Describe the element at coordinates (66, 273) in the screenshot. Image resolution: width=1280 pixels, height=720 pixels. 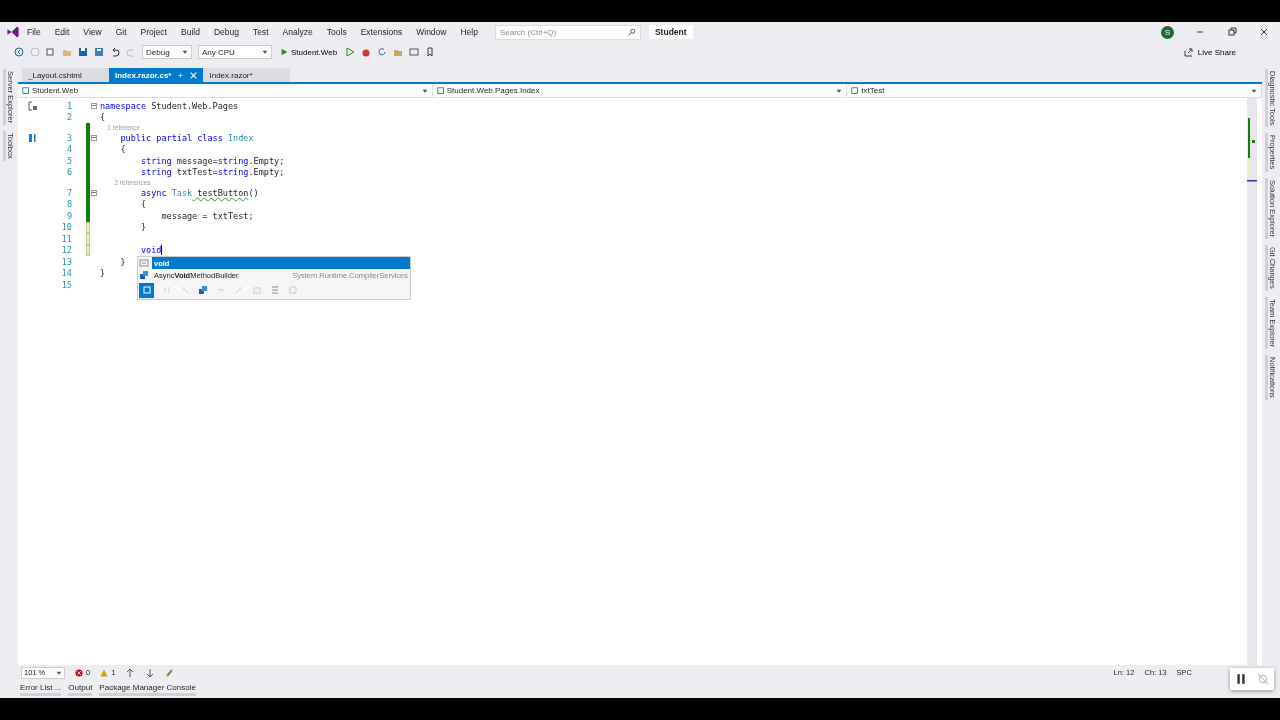
I see `line-number: 14` at that location.